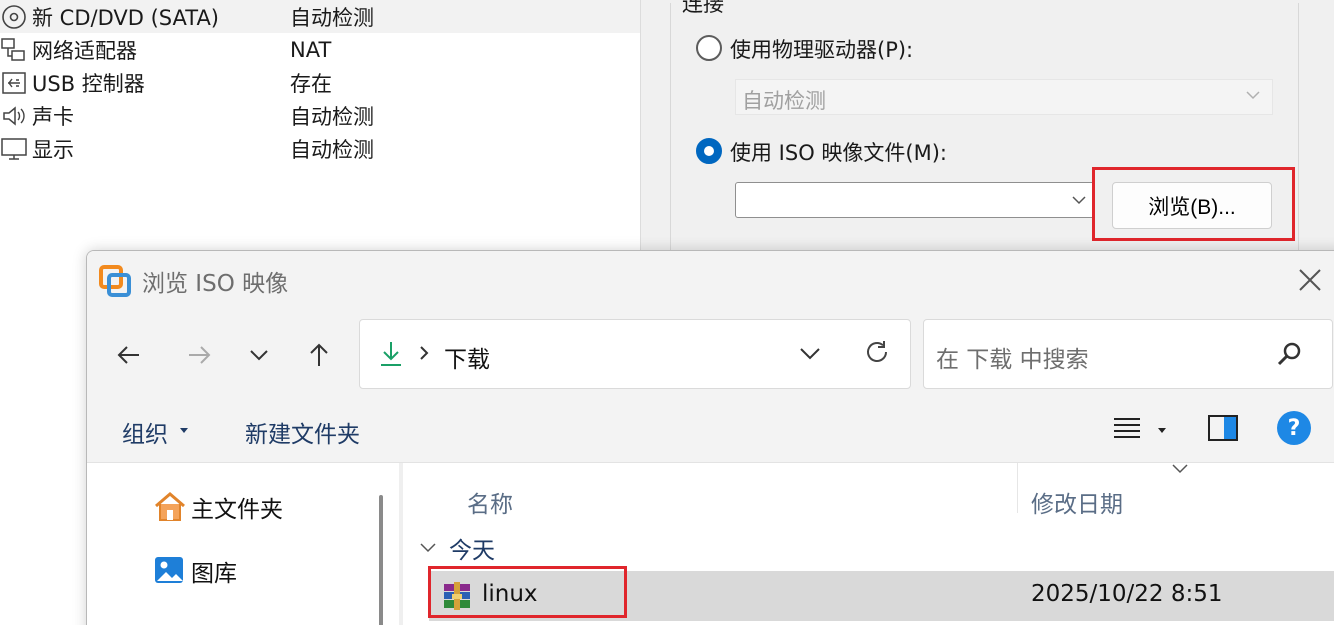 This screenshot has height=625, width=1334. What do you see at coordinates (467, 357) in the screenshot?
I see `breadcrumb-downloads: 下载` at bounding box center [467, 357].